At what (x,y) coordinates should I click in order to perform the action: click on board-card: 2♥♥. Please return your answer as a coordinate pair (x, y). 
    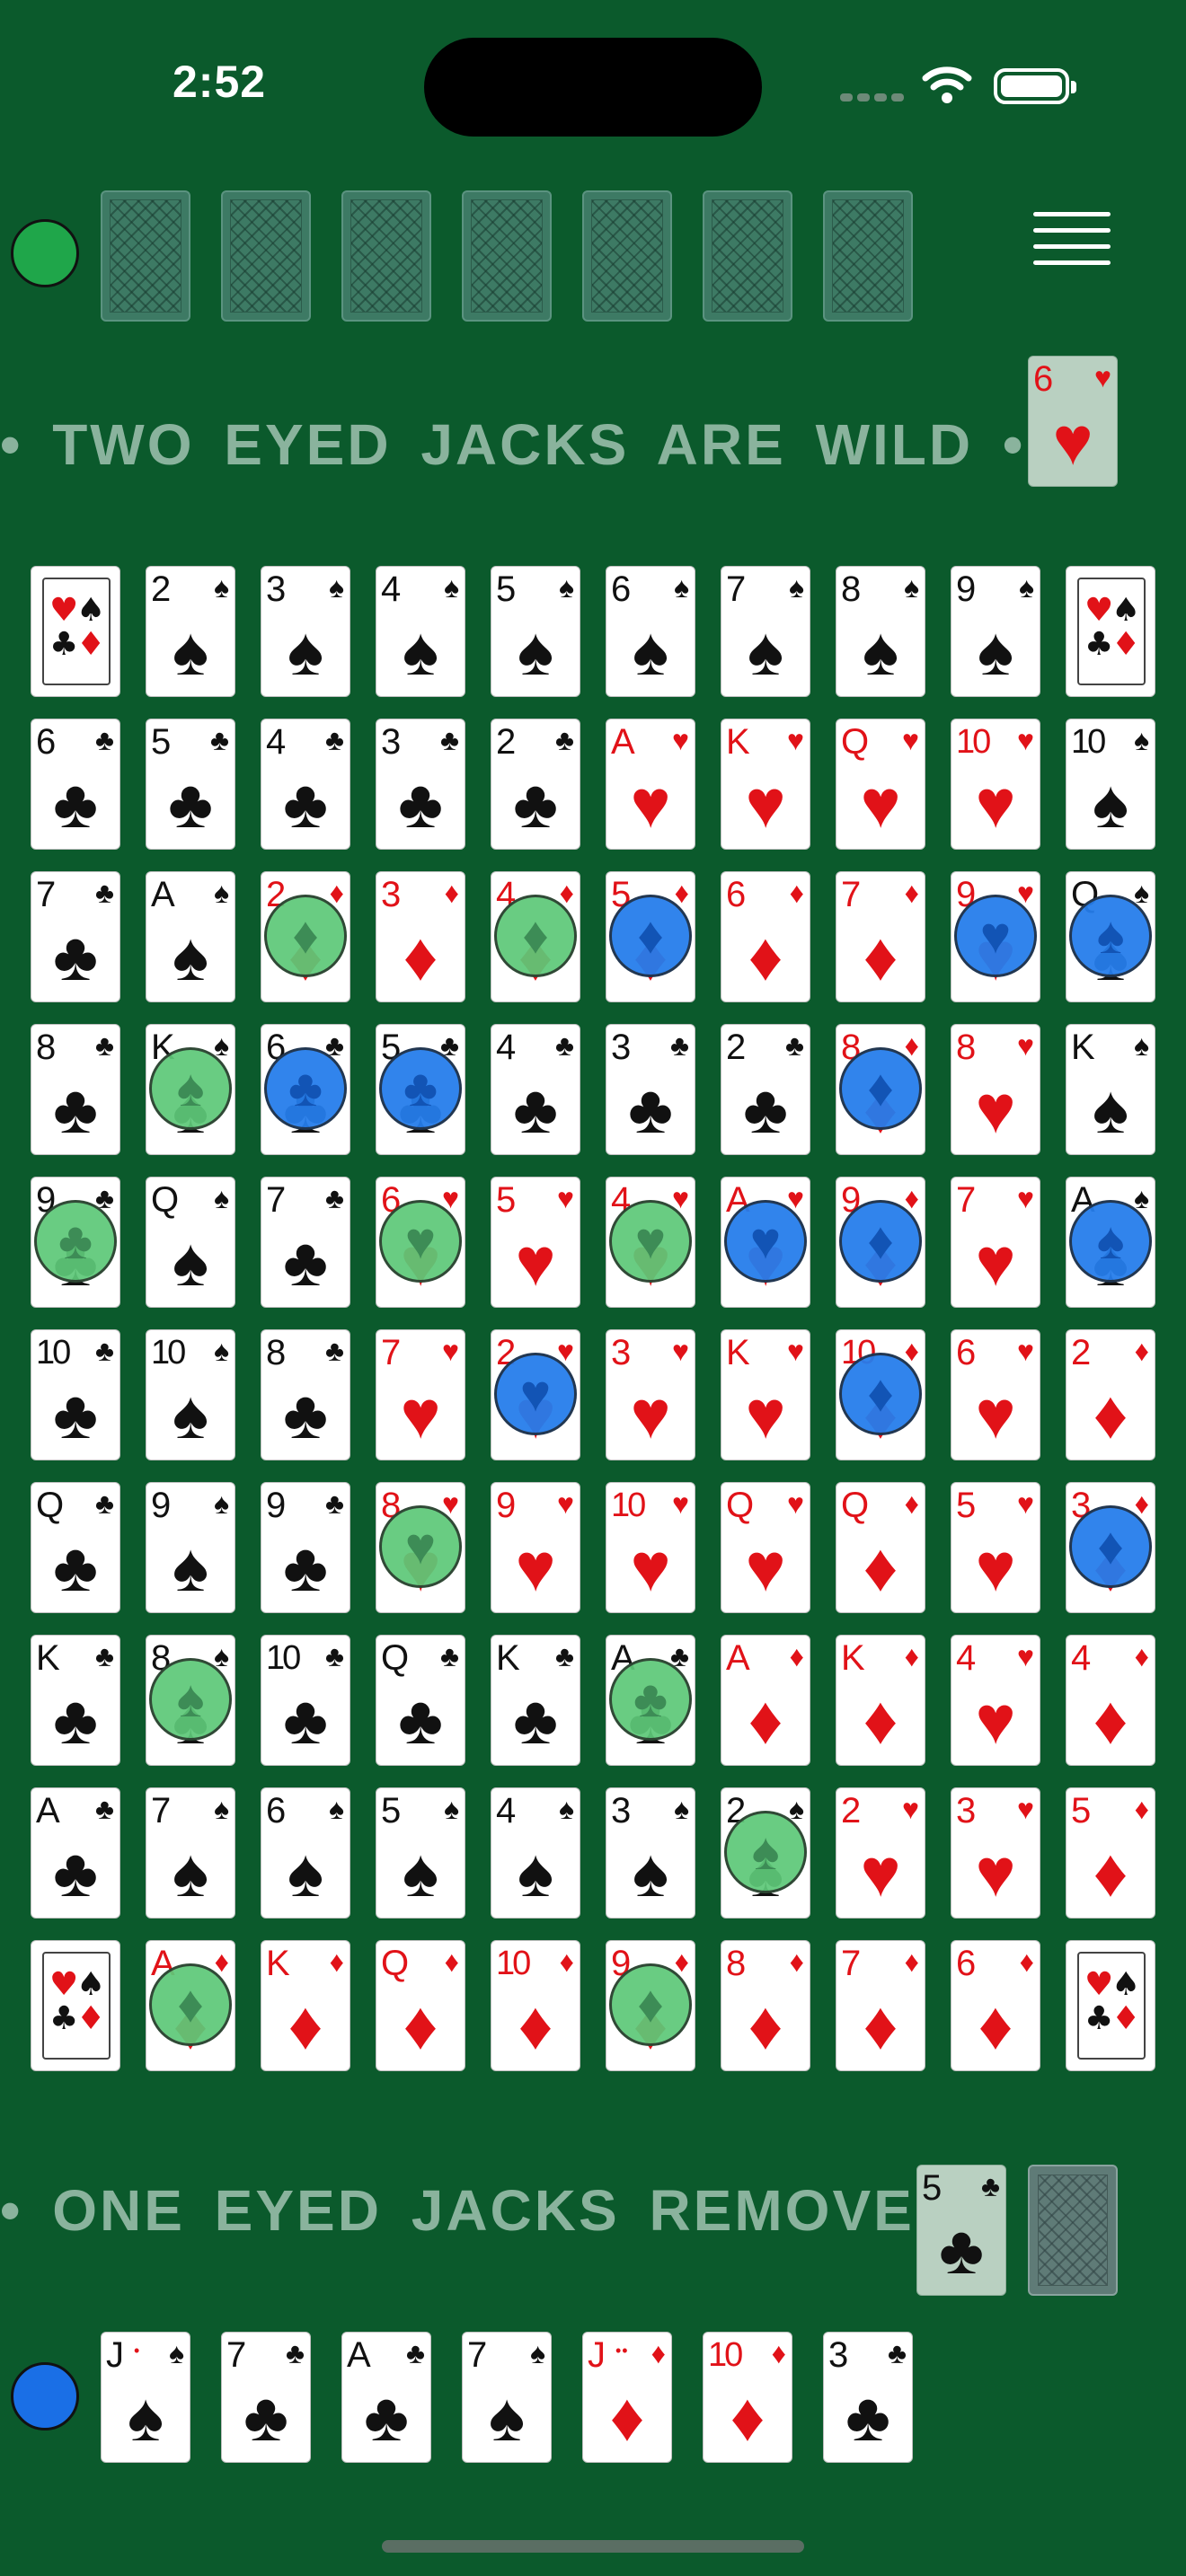
    Looking at the image, I should click on (880, 1853).